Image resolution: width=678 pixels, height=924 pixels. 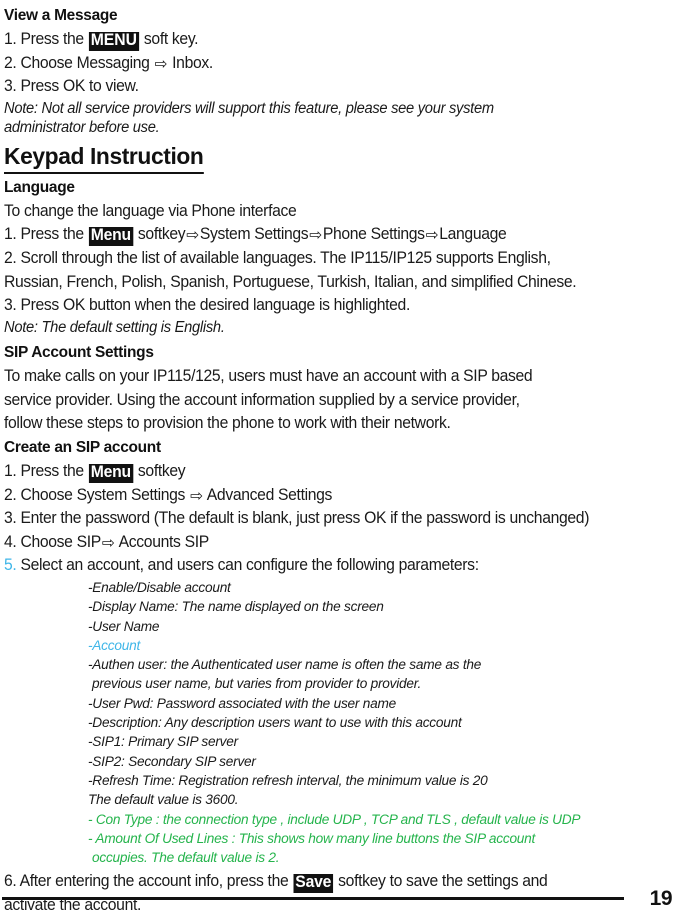 I want to click on sip-parameter-item: -Account, so click(x=114, y=644).